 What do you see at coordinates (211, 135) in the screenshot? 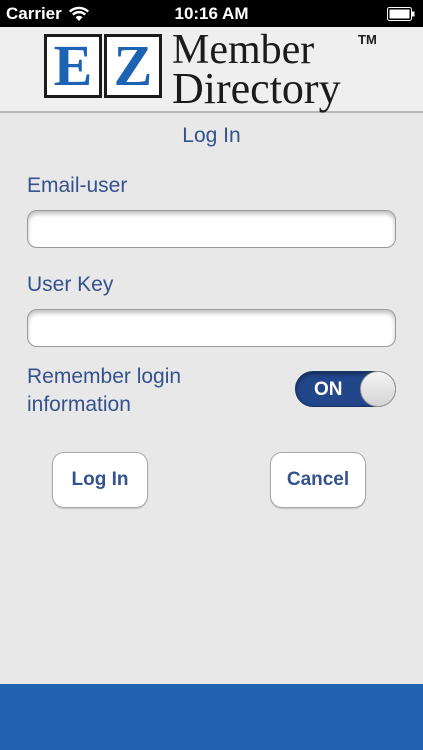
I see `page-title: Log In` at bounding box center [211, 135].